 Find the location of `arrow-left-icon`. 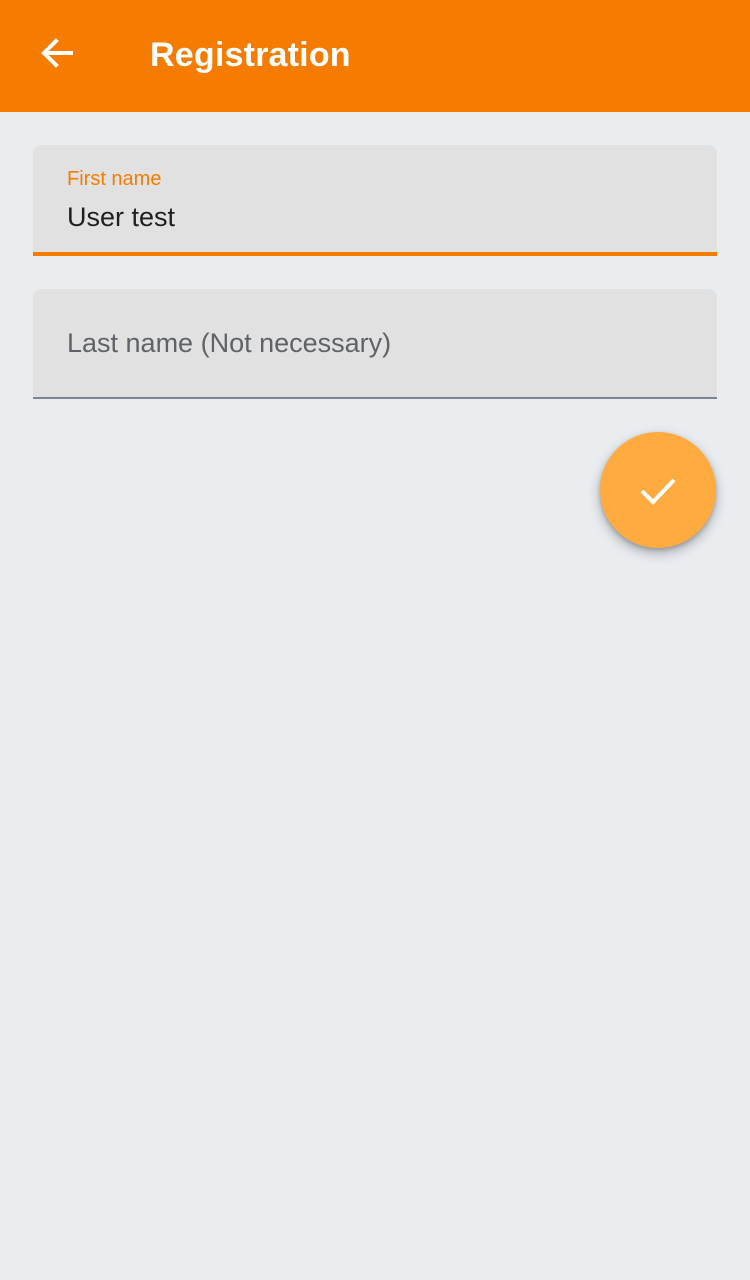

arrow-left-icon is located at coordinates (57, 53).